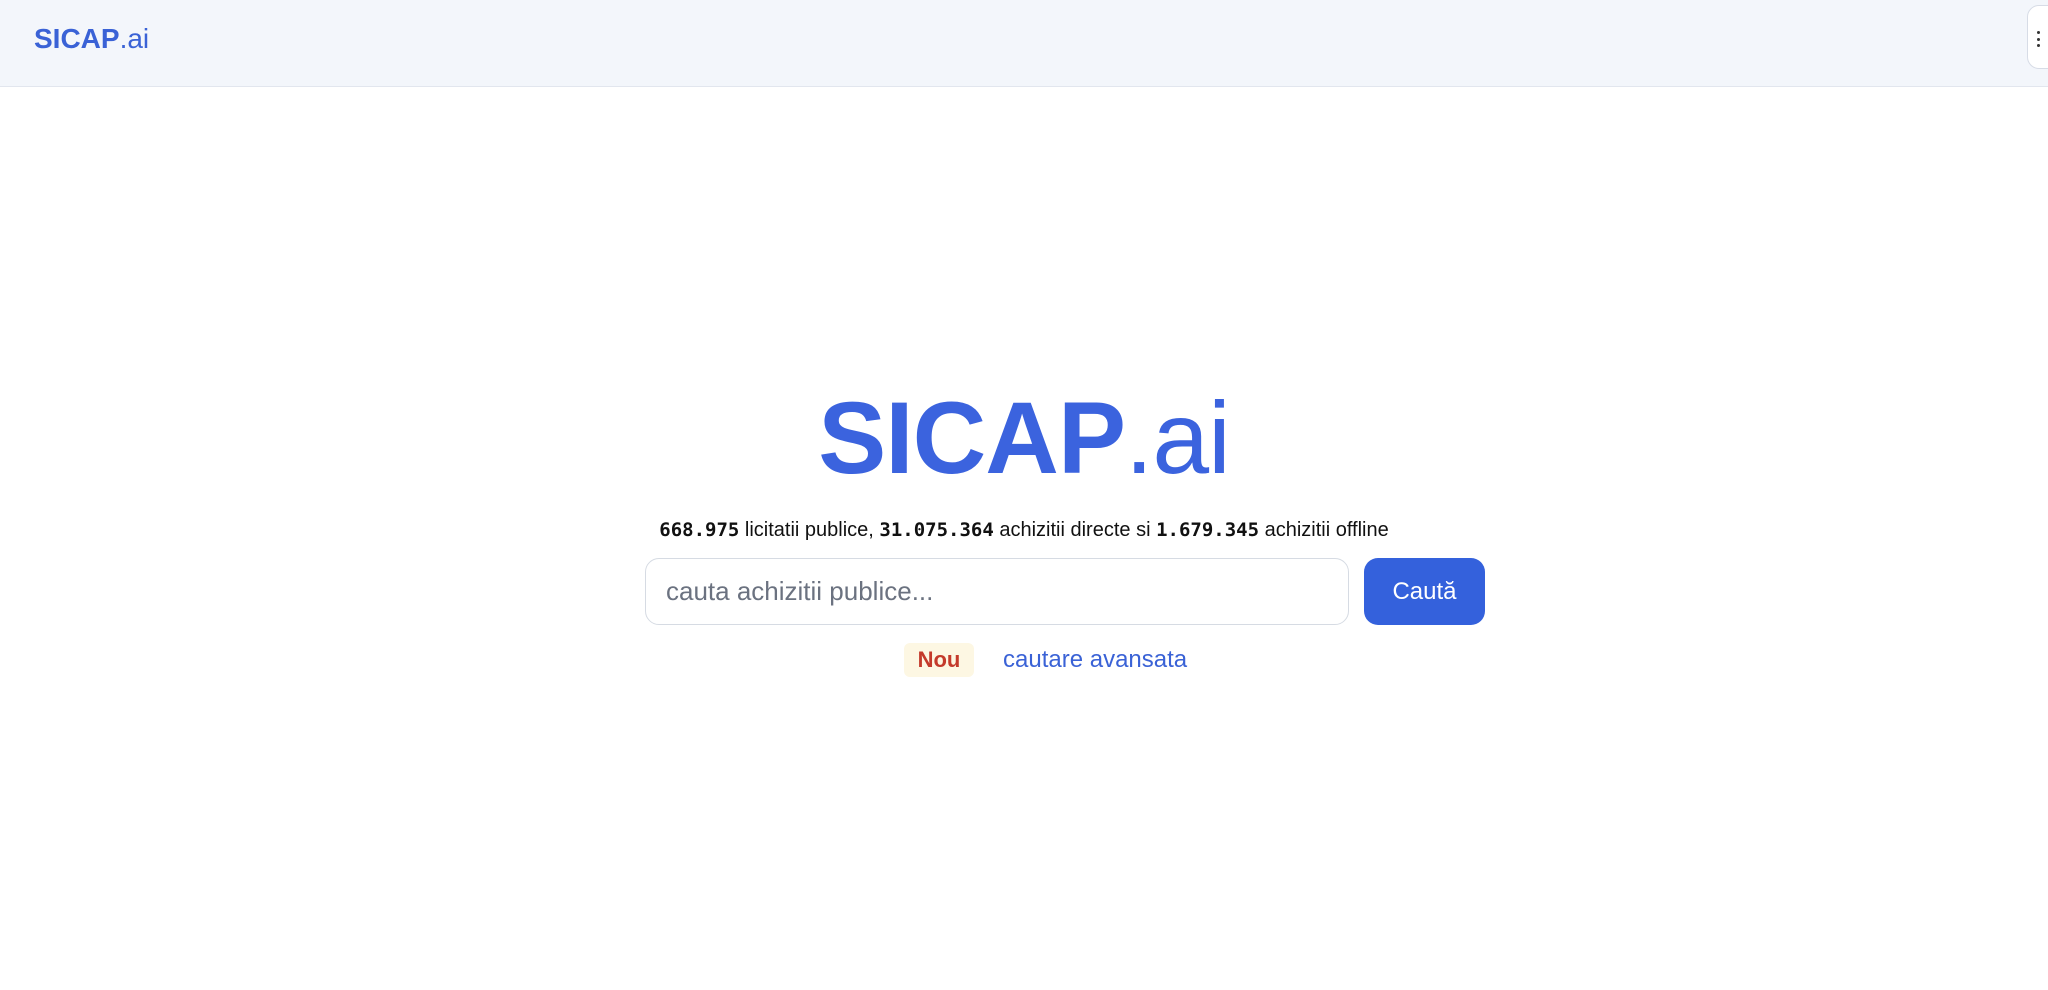 This screenshot has height=990, width=2048. What do you see at coordinates (699, 530) in the screenshot?
I see `licitatii-count: 668.975` at bounding box center [699, 530].